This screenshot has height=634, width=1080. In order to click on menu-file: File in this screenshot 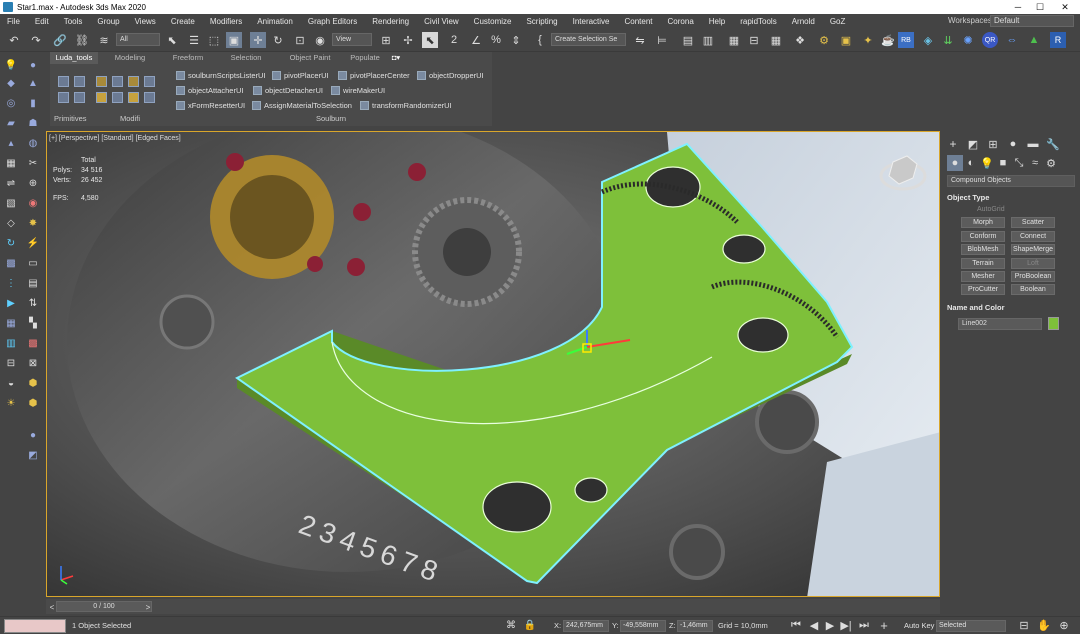, I will do `click(14, 21)`.